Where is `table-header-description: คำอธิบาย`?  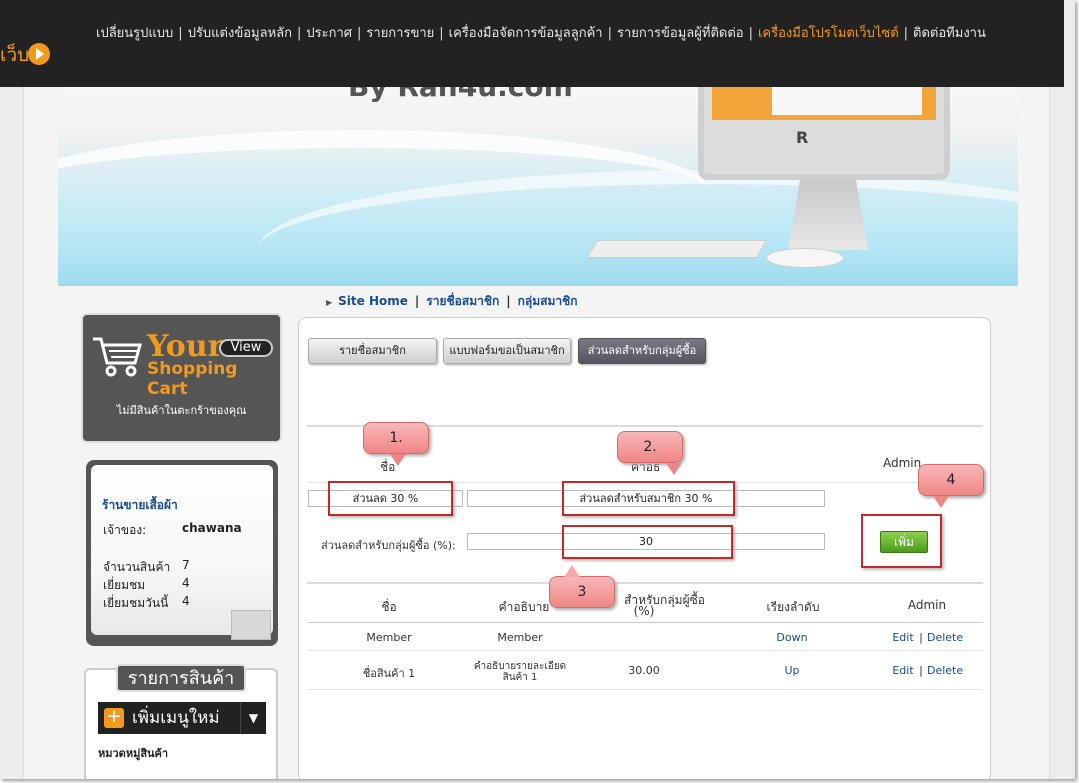 table-header-description: คำอธิบาย is located at coordinates (524, 607).